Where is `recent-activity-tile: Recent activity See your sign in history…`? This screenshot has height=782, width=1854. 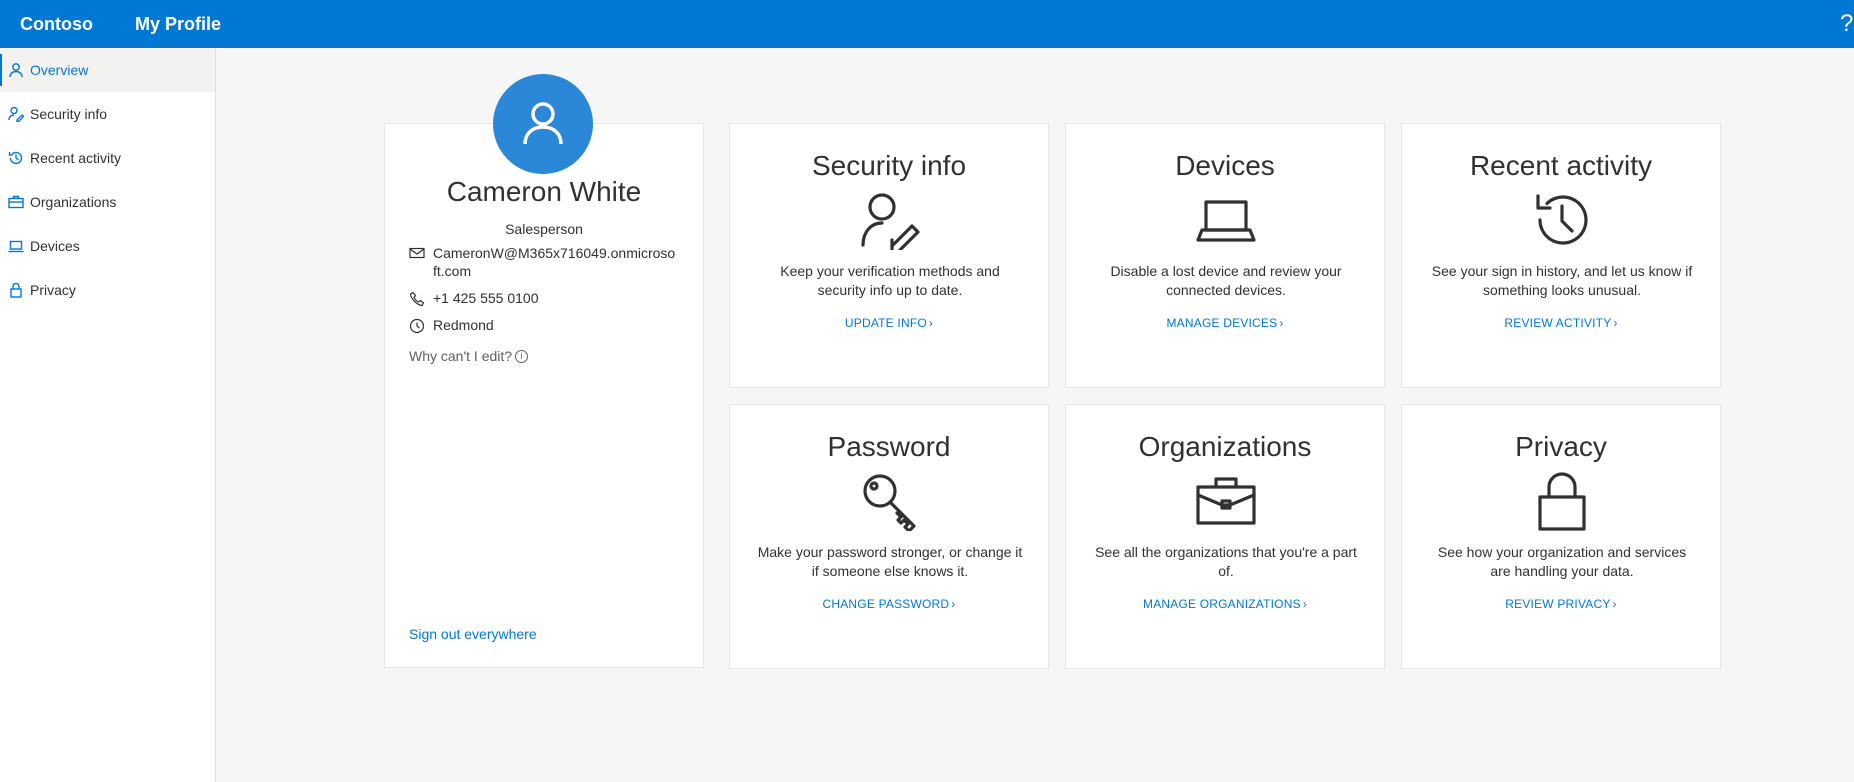 recent-activity-tile: Recent activity See your sign in history… is located at coordinates (1561, 255).